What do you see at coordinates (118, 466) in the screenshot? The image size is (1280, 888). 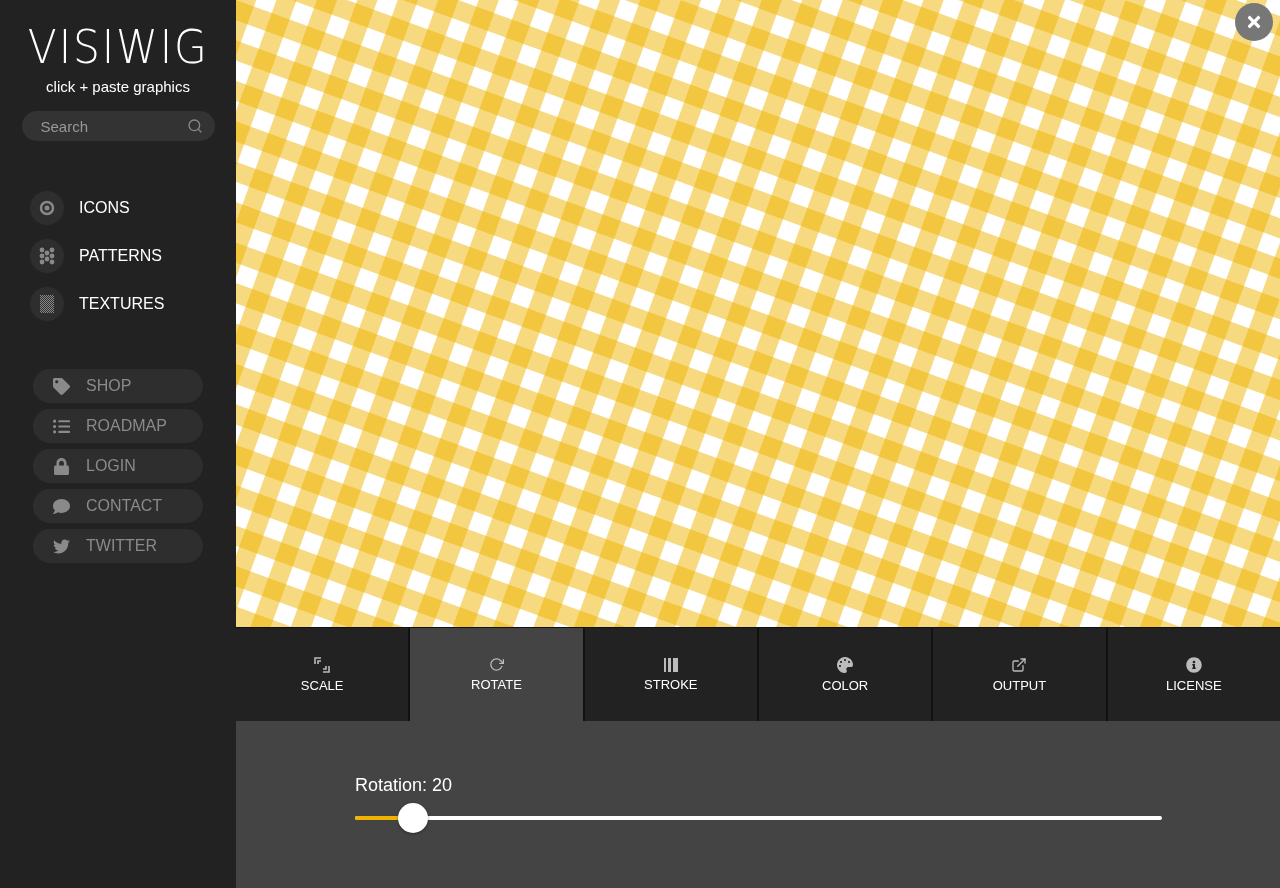 I see `nav-button: LOGIN` at bounding box center [118, 466].